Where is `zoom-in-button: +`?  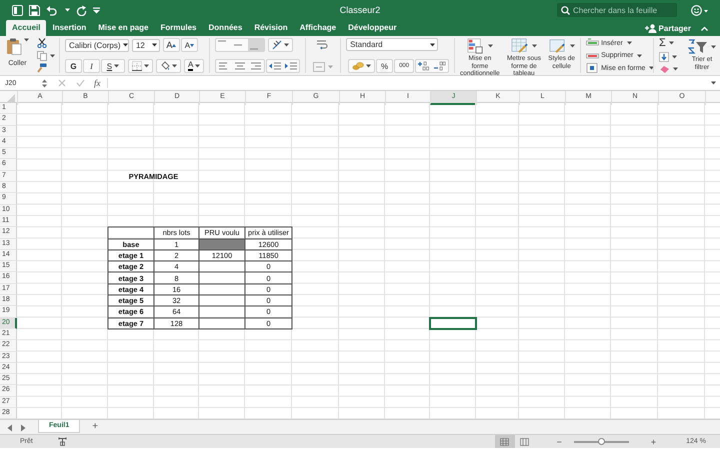 zoom-in-button: + is located at coordinates (653, 441).